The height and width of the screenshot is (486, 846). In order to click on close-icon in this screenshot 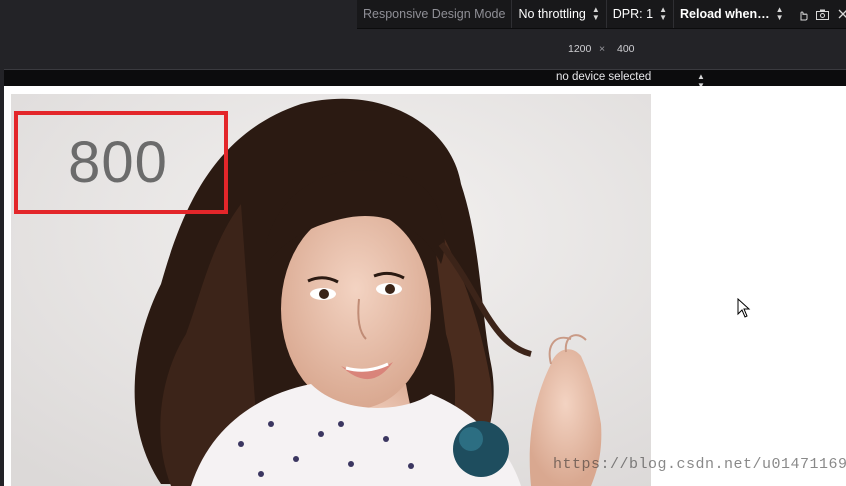, I will do `click(841, 14)`.